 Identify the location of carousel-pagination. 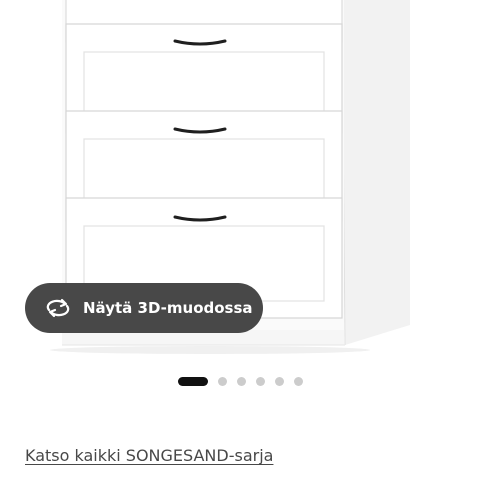
(240, 381).